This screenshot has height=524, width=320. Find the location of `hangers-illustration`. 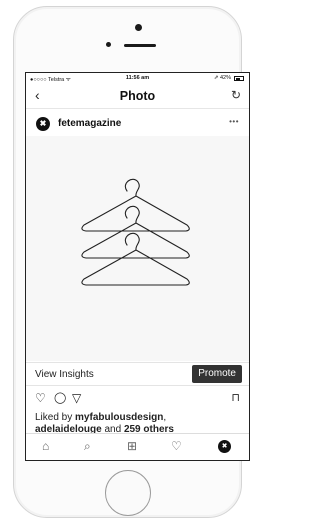

hangers-illustration is located at coordinates (135, 232).